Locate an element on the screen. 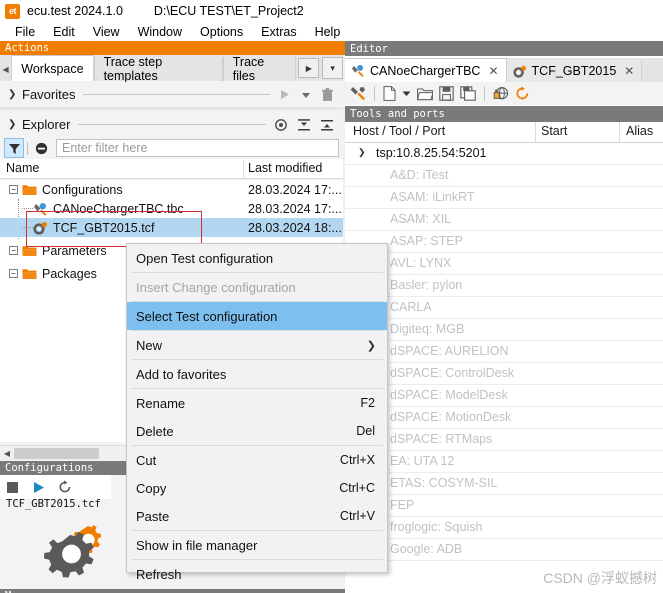 This screenshot has width=663, height=593. tools-row-item: Digiteq: MGB is located at coordinates (504, 330).